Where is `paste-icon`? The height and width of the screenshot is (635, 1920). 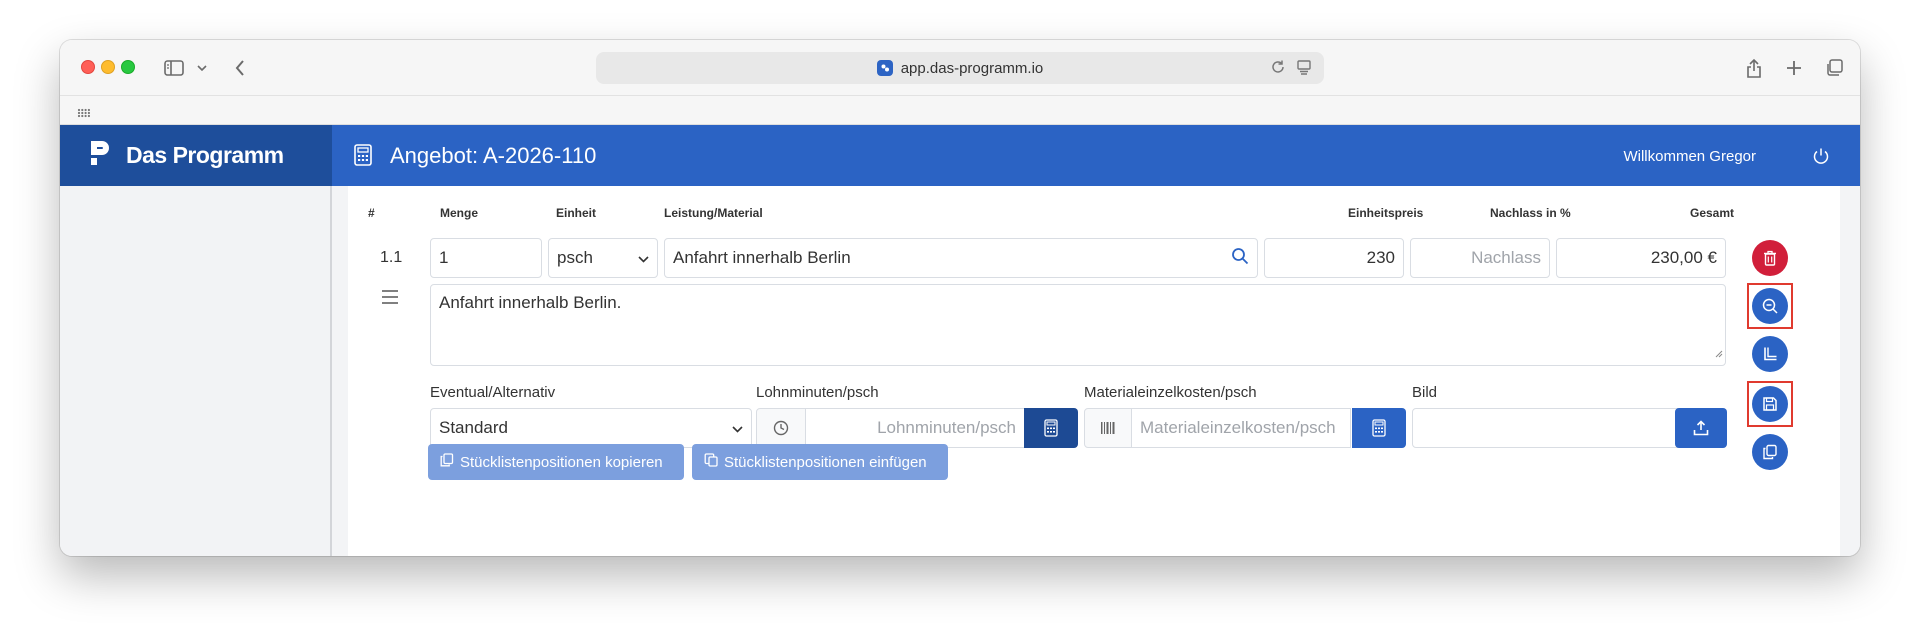
paste-icon is located at coordinates (711, 462).